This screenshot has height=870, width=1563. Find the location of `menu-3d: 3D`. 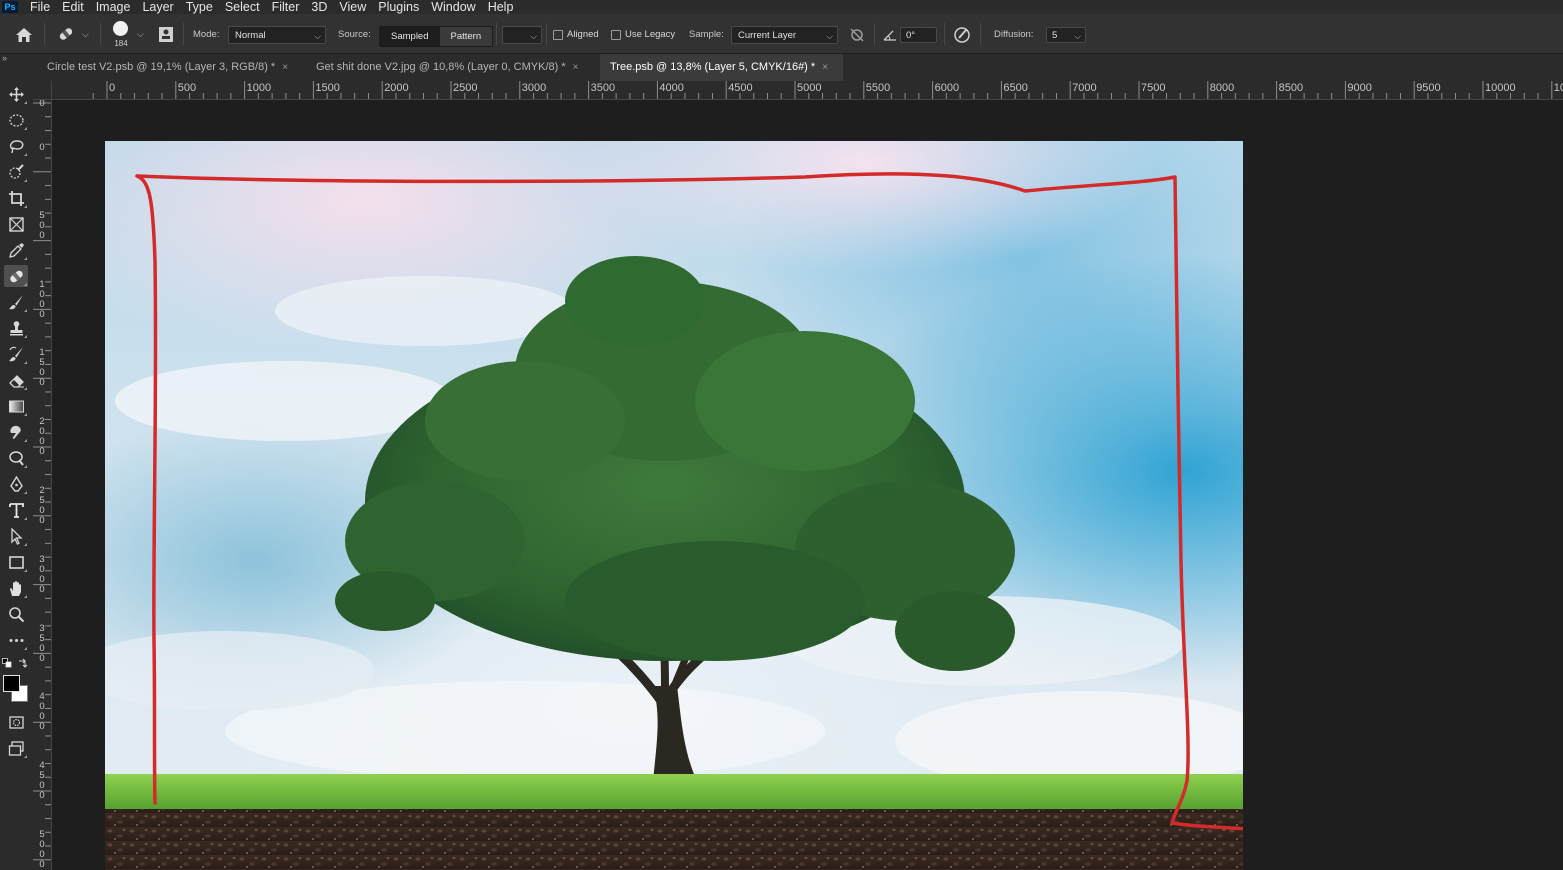

menu-3d: 3D is located at coordinates (319, 7).